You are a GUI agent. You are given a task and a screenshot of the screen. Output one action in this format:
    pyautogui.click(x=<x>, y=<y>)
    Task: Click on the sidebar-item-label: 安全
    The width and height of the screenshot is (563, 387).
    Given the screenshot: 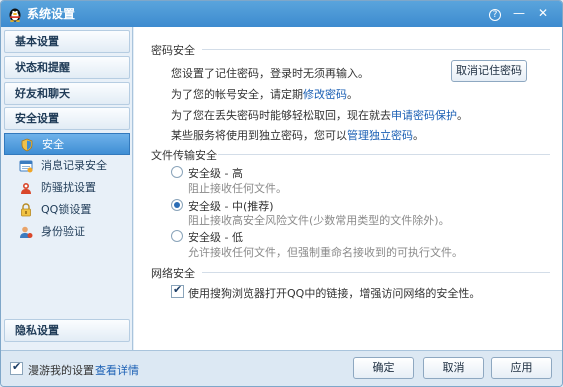 What is the action you would take?
    pyautogui.click(x=53, y=144)
    